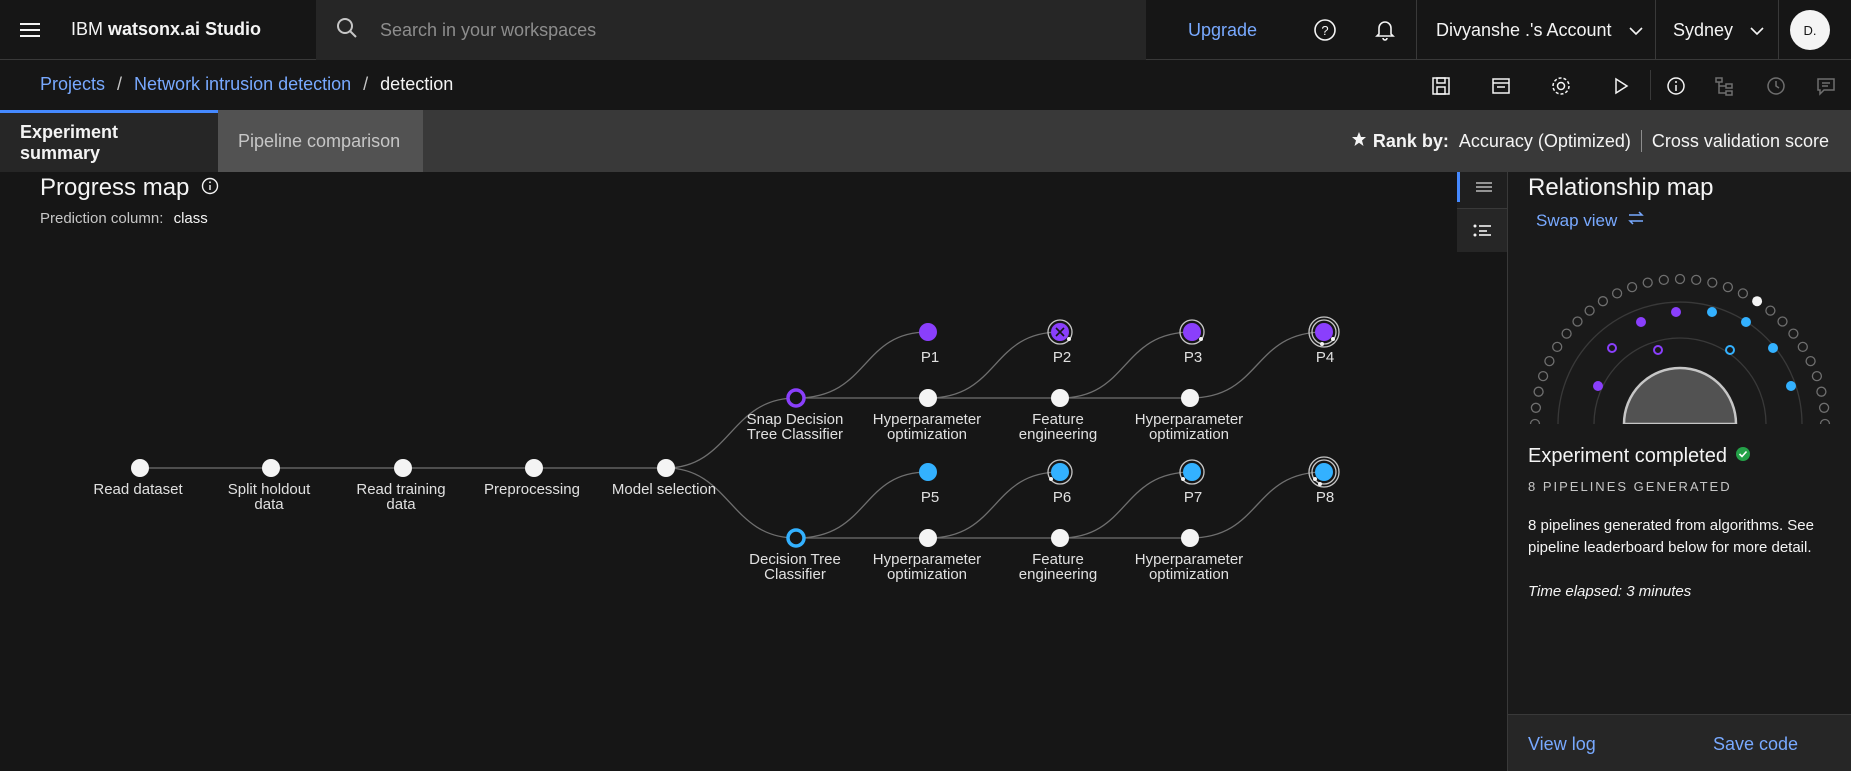 The image size is (1851, 771). What do you see at coordinates (242, 84) in the screenshot?
I see `breadcrumb-project: Network intrusion detection` at bounding box center [242, 84].